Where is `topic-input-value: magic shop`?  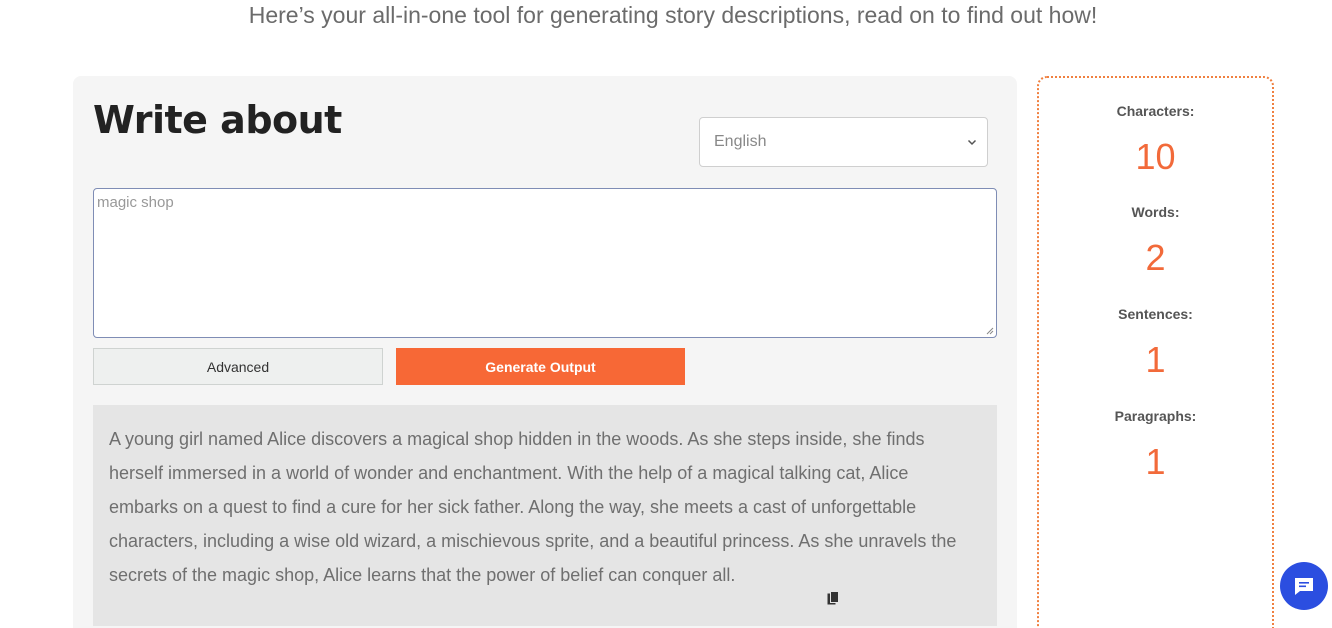
topic-input-value: magic shop is located at coordinates (135, 202).